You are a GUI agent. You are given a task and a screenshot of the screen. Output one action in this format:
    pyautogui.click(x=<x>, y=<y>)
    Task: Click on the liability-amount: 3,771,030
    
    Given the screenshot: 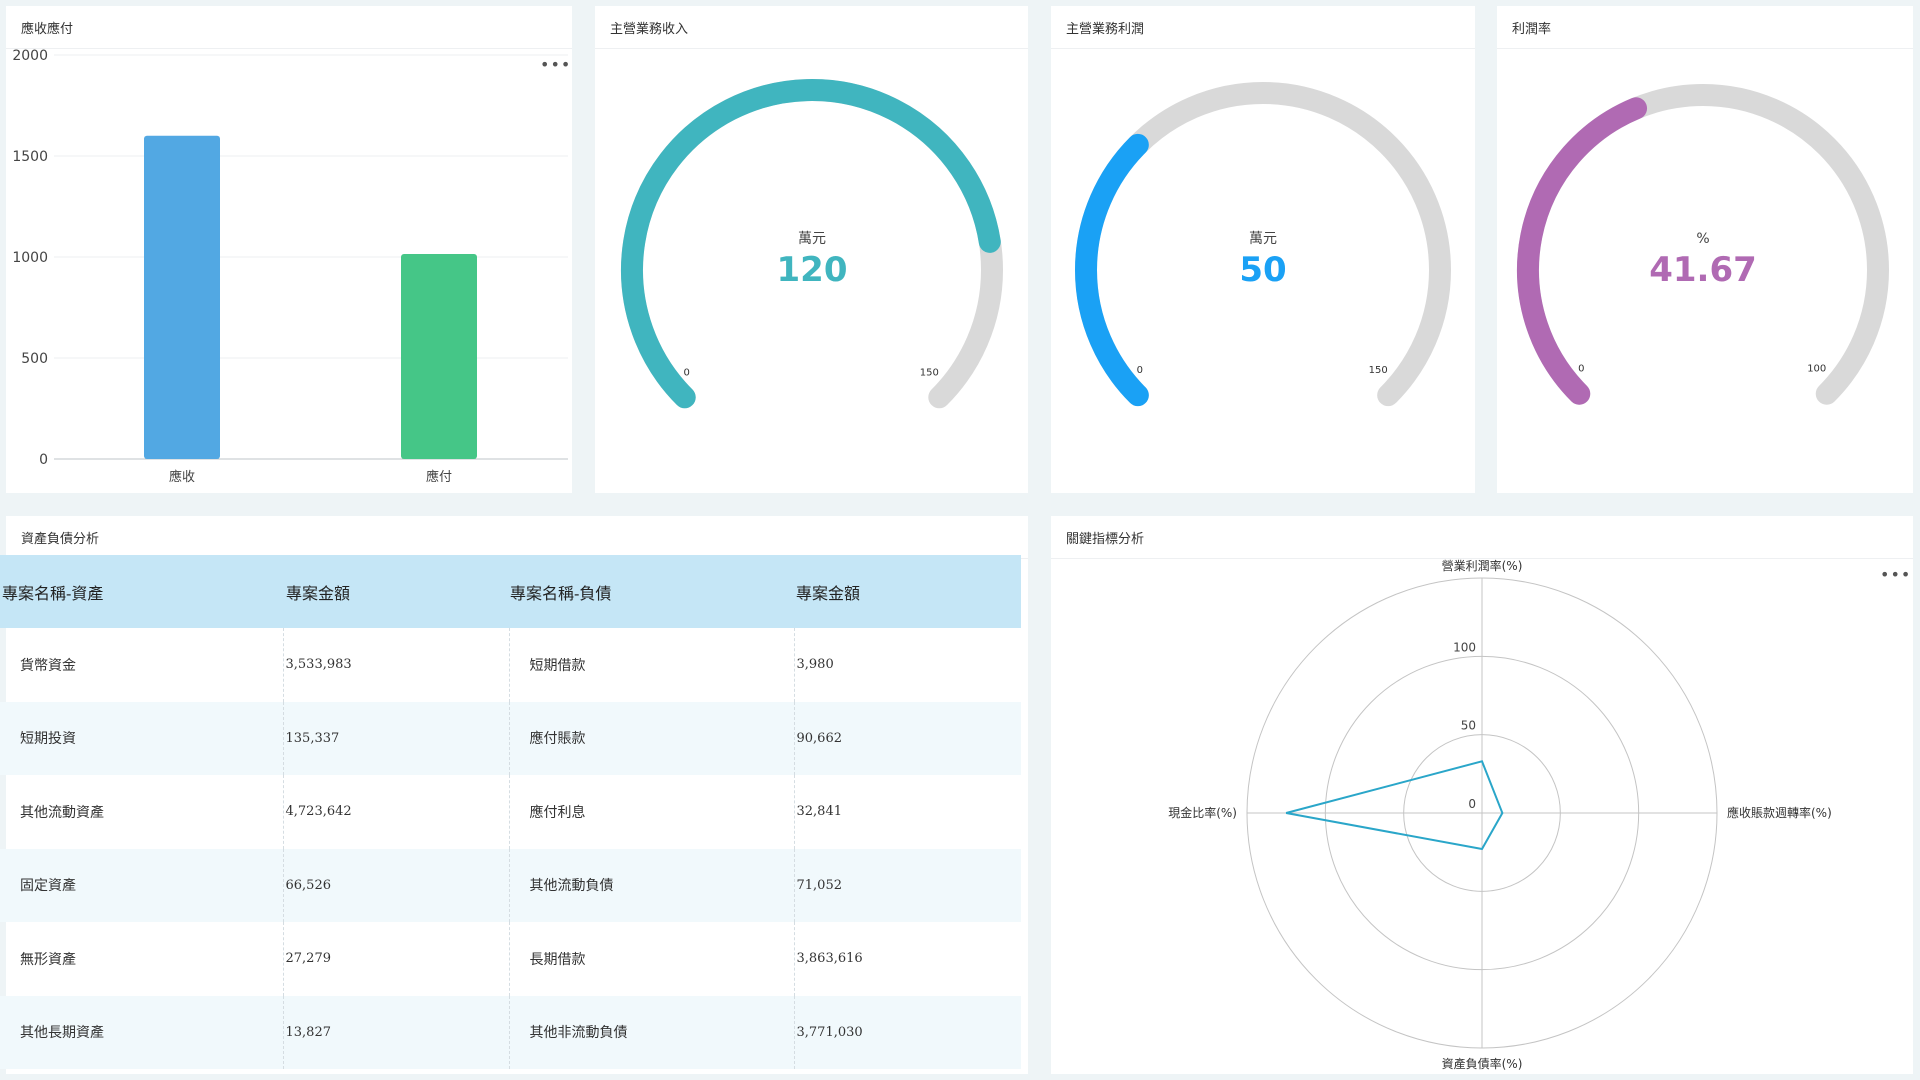 What is the action you would take?
    pyautogui.click(x=907, y=1032)
    